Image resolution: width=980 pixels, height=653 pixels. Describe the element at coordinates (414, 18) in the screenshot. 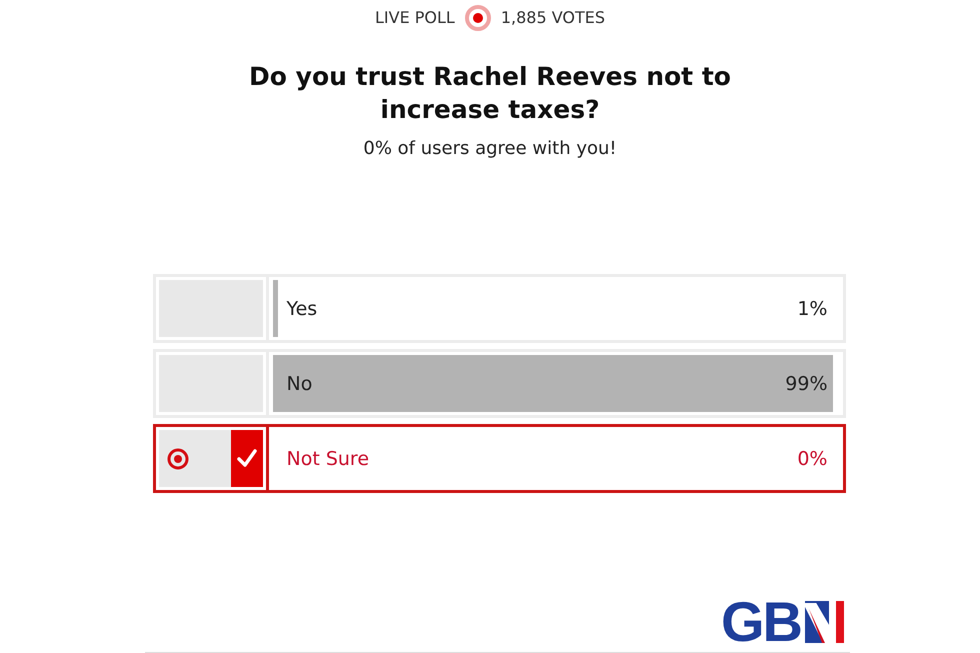

I see `live-poll-label: LIVE POLL` at that location.